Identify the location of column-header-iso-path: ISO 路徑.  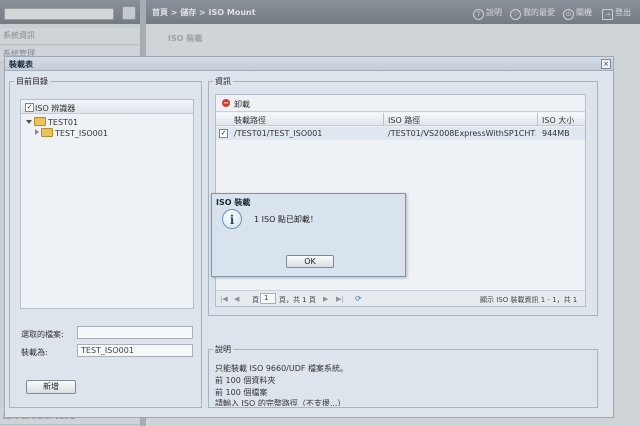
(404, 120).